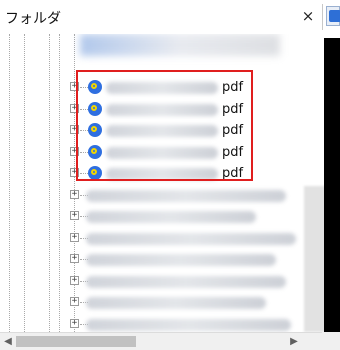  I want to click on scroll-right-icon: ▶, so click(294, 341).